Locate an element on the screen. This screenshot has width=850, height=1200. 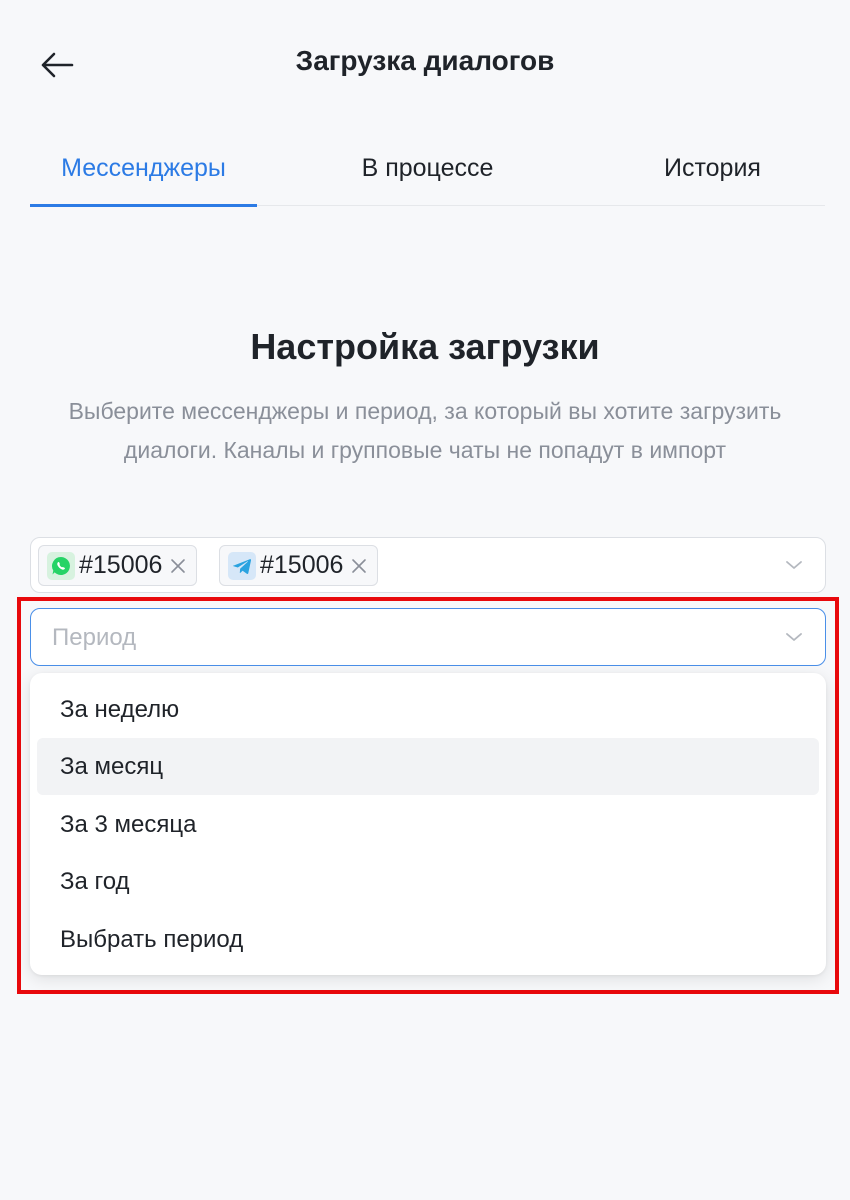
messenger-chip-telegram: #15006 is located at coordinates (299, 565).